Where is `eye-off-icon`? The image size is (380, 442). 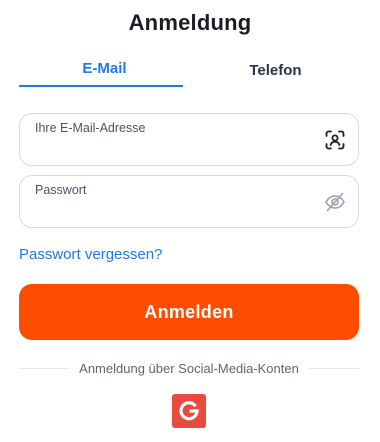
eye-off-icon is located at coordinates (335, 202).